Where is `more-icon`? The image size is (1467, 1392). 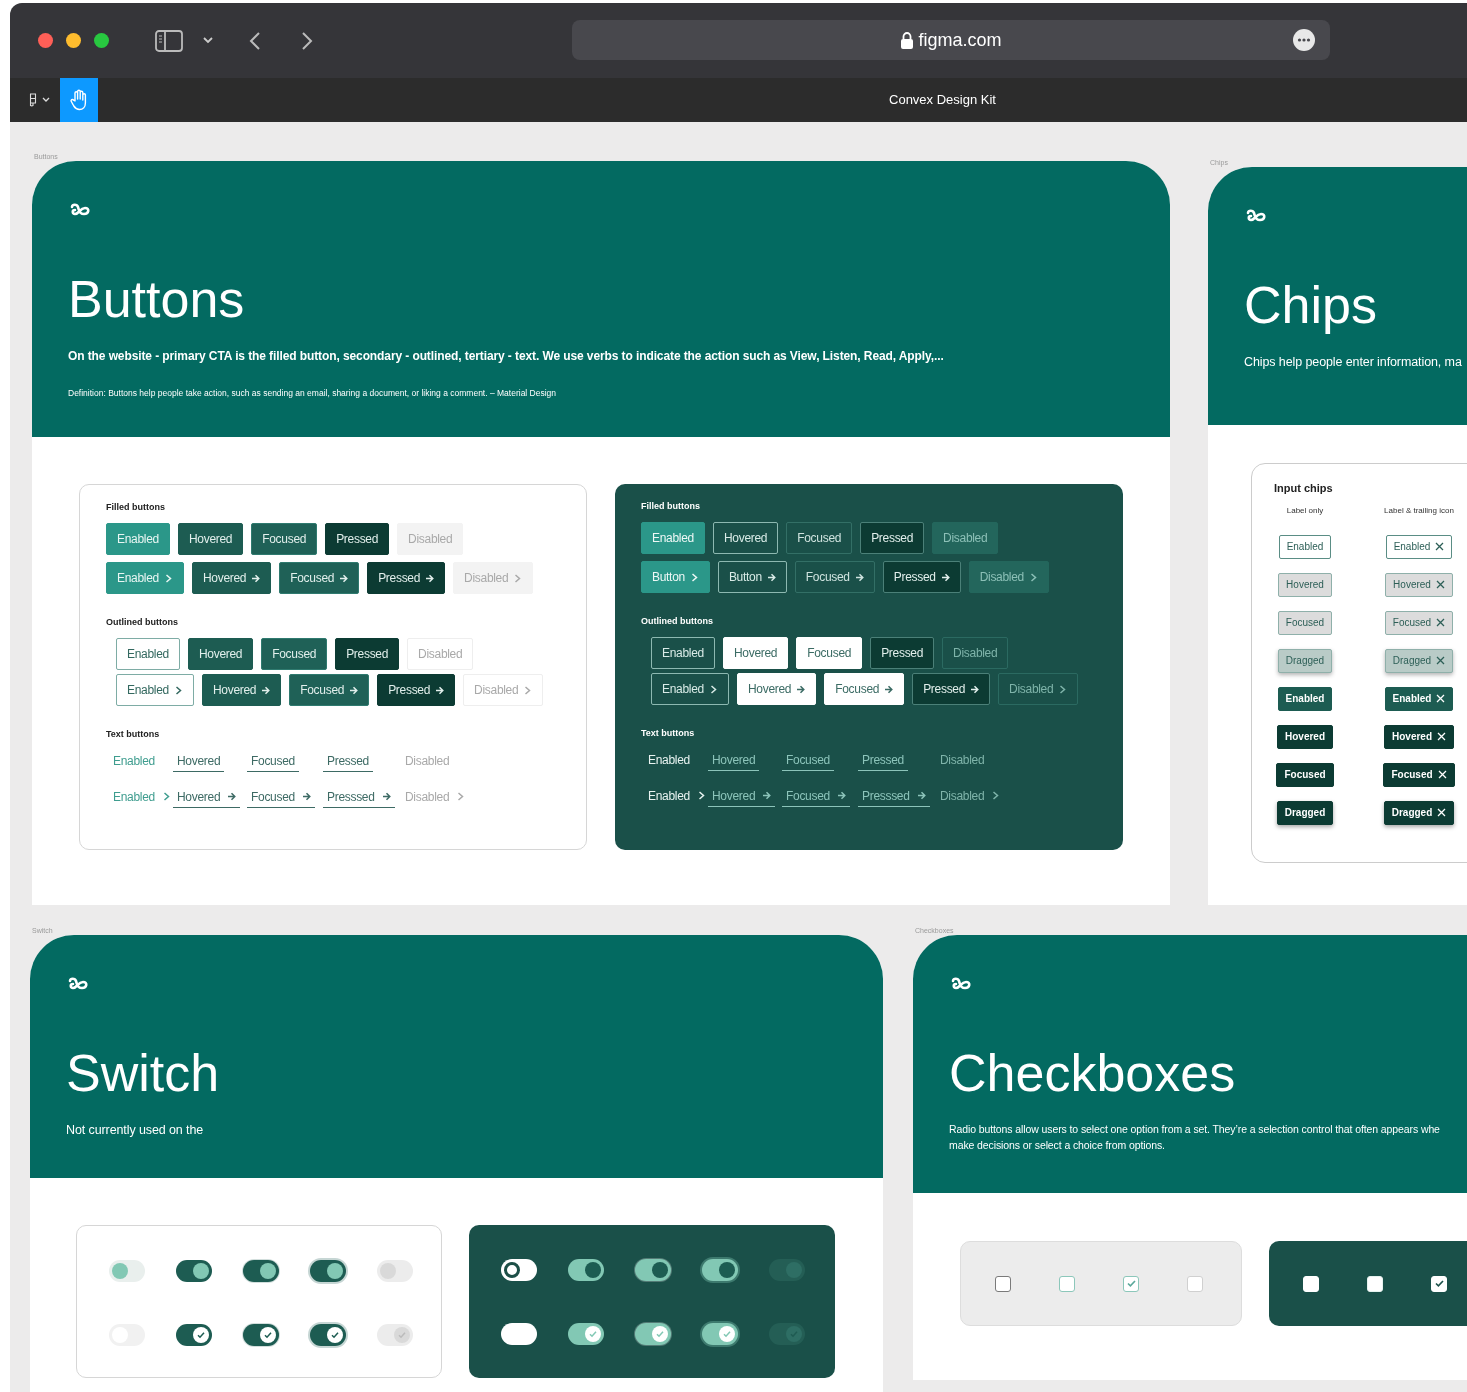
more-icon is located at coordinates (1304, 40).